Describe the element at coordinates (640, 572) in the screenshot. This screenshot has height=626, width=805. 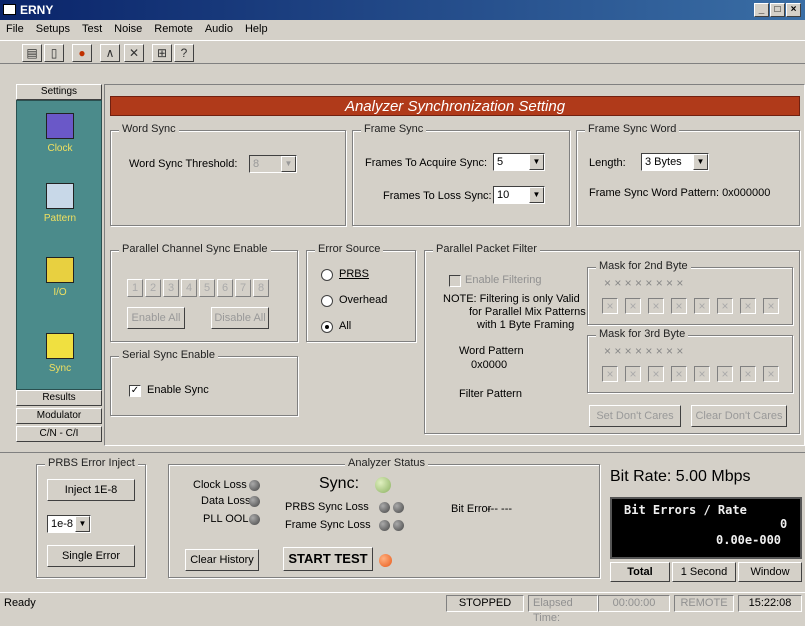
I see `tab-total: Total` at that location.